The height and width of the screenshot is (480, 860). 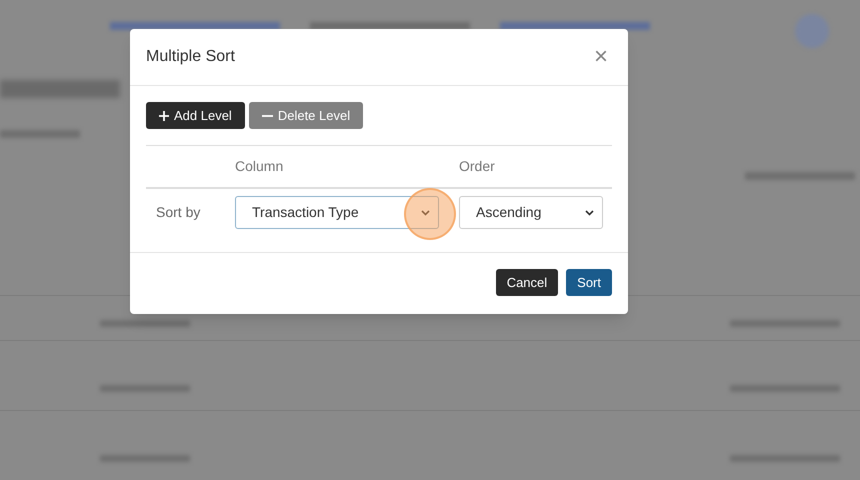 What do you see at coordinates (603, 57) in the screenshot?
I see `close-button: ×` at bounding box center [603, 57].